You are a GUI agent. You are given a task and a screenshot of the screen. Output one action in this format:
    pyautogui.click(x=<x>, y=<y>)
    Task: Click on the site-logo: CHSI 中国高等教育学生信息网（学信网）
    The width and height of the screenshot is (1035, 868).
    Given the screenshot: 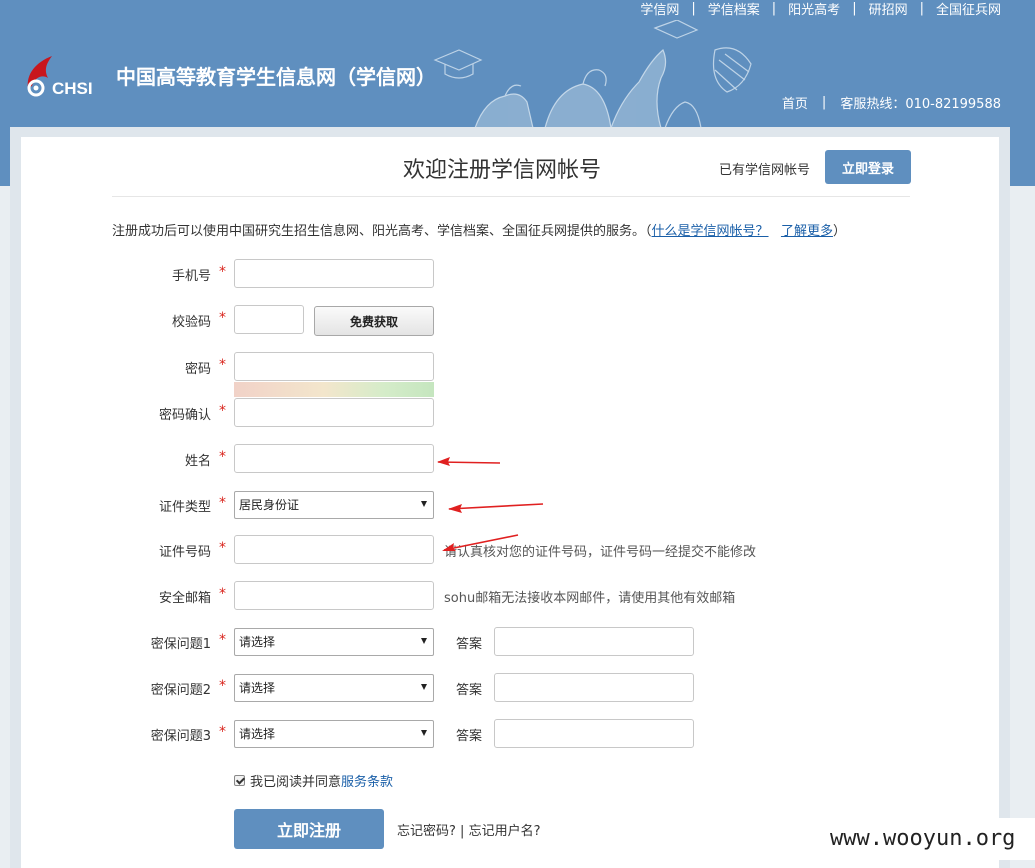 What is the action you would take?
    pyautogui.click(x=229, y=75)
    